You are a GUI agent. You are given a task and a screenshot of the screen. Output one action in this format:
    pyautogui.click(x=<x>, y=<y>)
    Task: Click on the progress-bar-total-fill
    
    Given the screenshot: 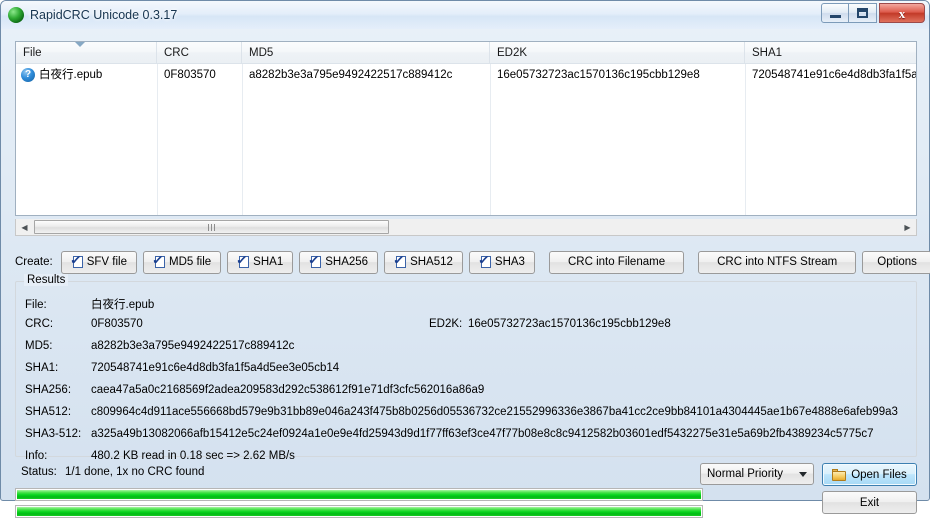 What is the action you would take?
    pyautogui.click(x=359, y=511)
    